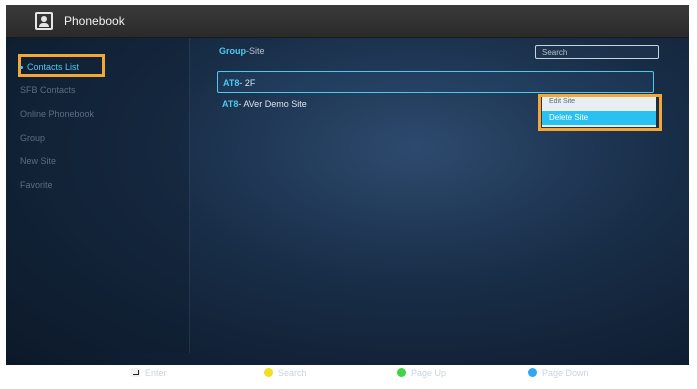 The height and width of the screenshot is (389, 697). I want to click on sidebar-item-group: Group, so click(32, 138).